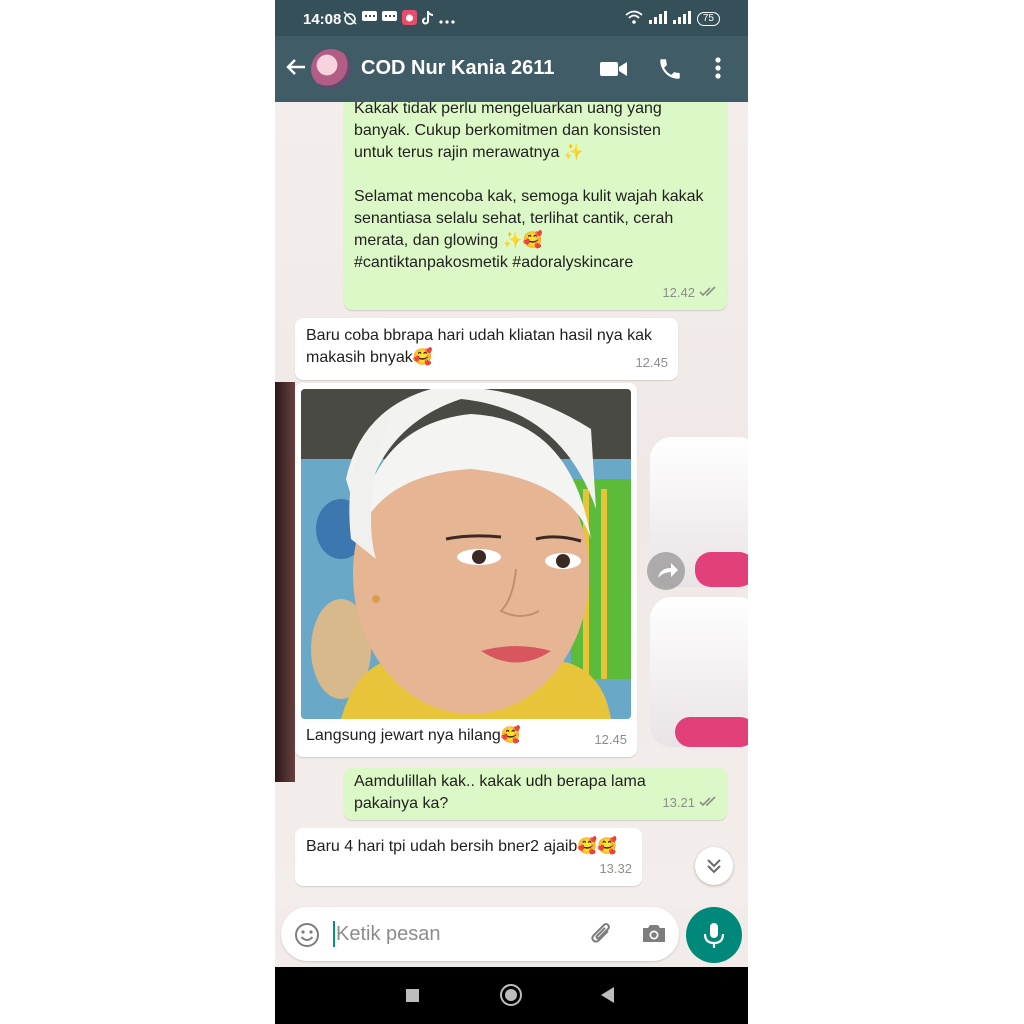 The width and height of the screenshot is (1024, 1024). I want to click on caption-text: Langsung jewart nya hilang🥰, so click(413, 735).